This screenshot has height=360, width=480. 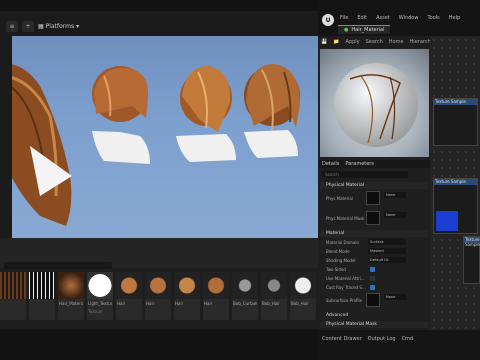 I want to click on menu-item-tools: Tools, so click(x=433, y=18).